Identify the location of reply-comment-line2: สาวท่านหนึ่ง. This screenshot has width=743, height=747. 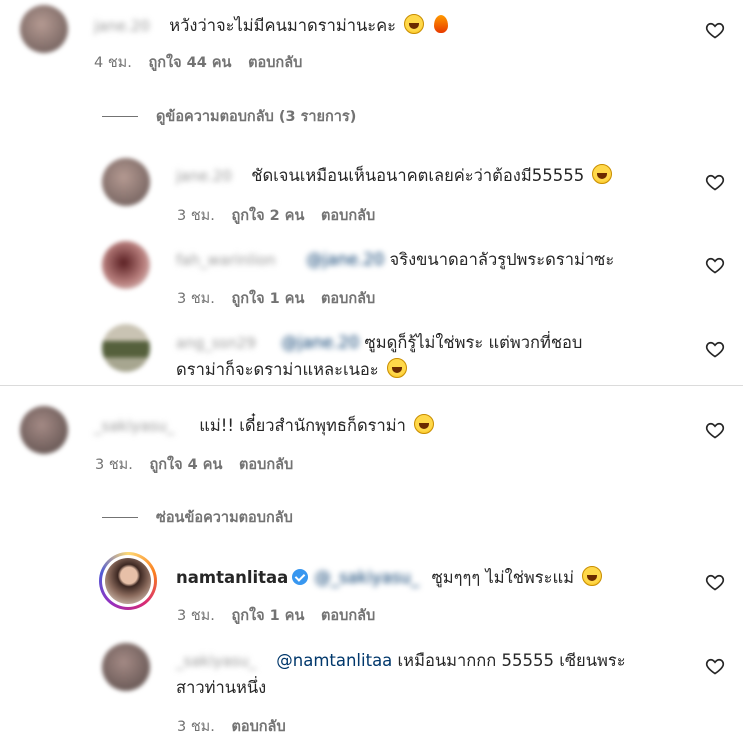
(221, 688).